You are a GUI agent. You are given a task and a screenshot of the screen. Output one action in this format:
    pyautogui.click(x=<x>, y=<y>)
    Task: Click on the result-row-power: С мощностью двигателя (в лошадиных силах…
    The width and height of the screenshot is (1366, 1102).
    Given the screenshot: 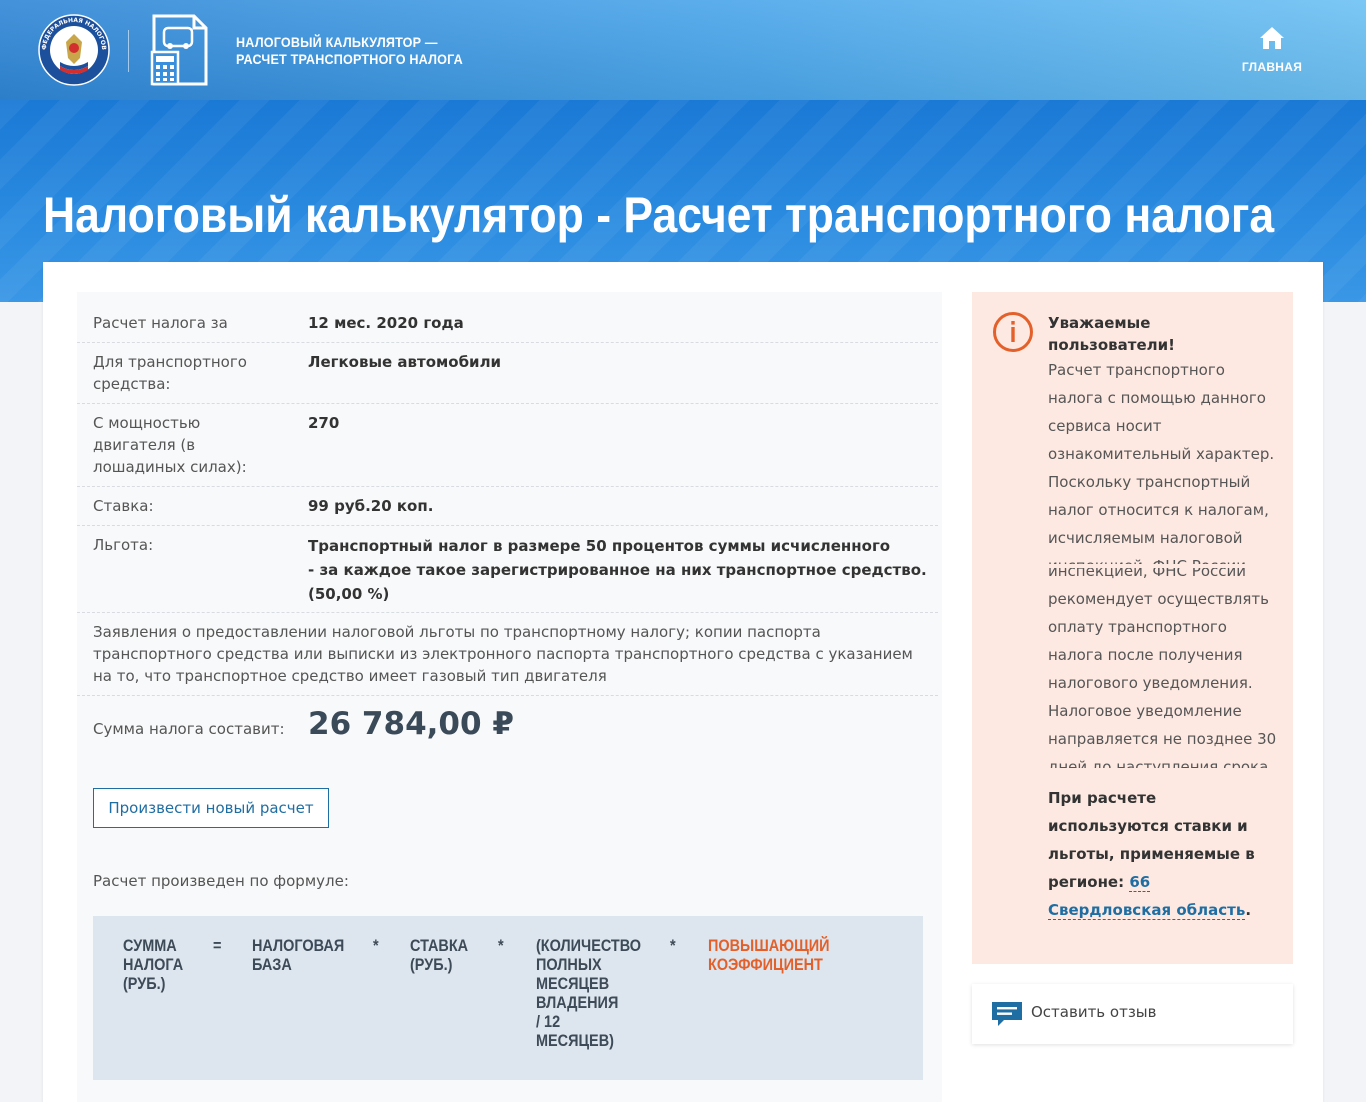 What is the action you would take?
    pyautogui.click(x=507, y=445)
    